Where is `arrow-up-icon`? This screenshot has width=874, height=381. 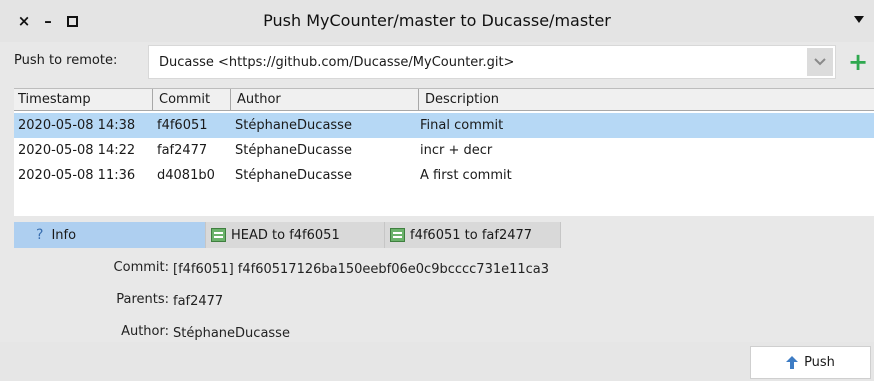 arrow-up-icon is located at coordinates (792, 362).